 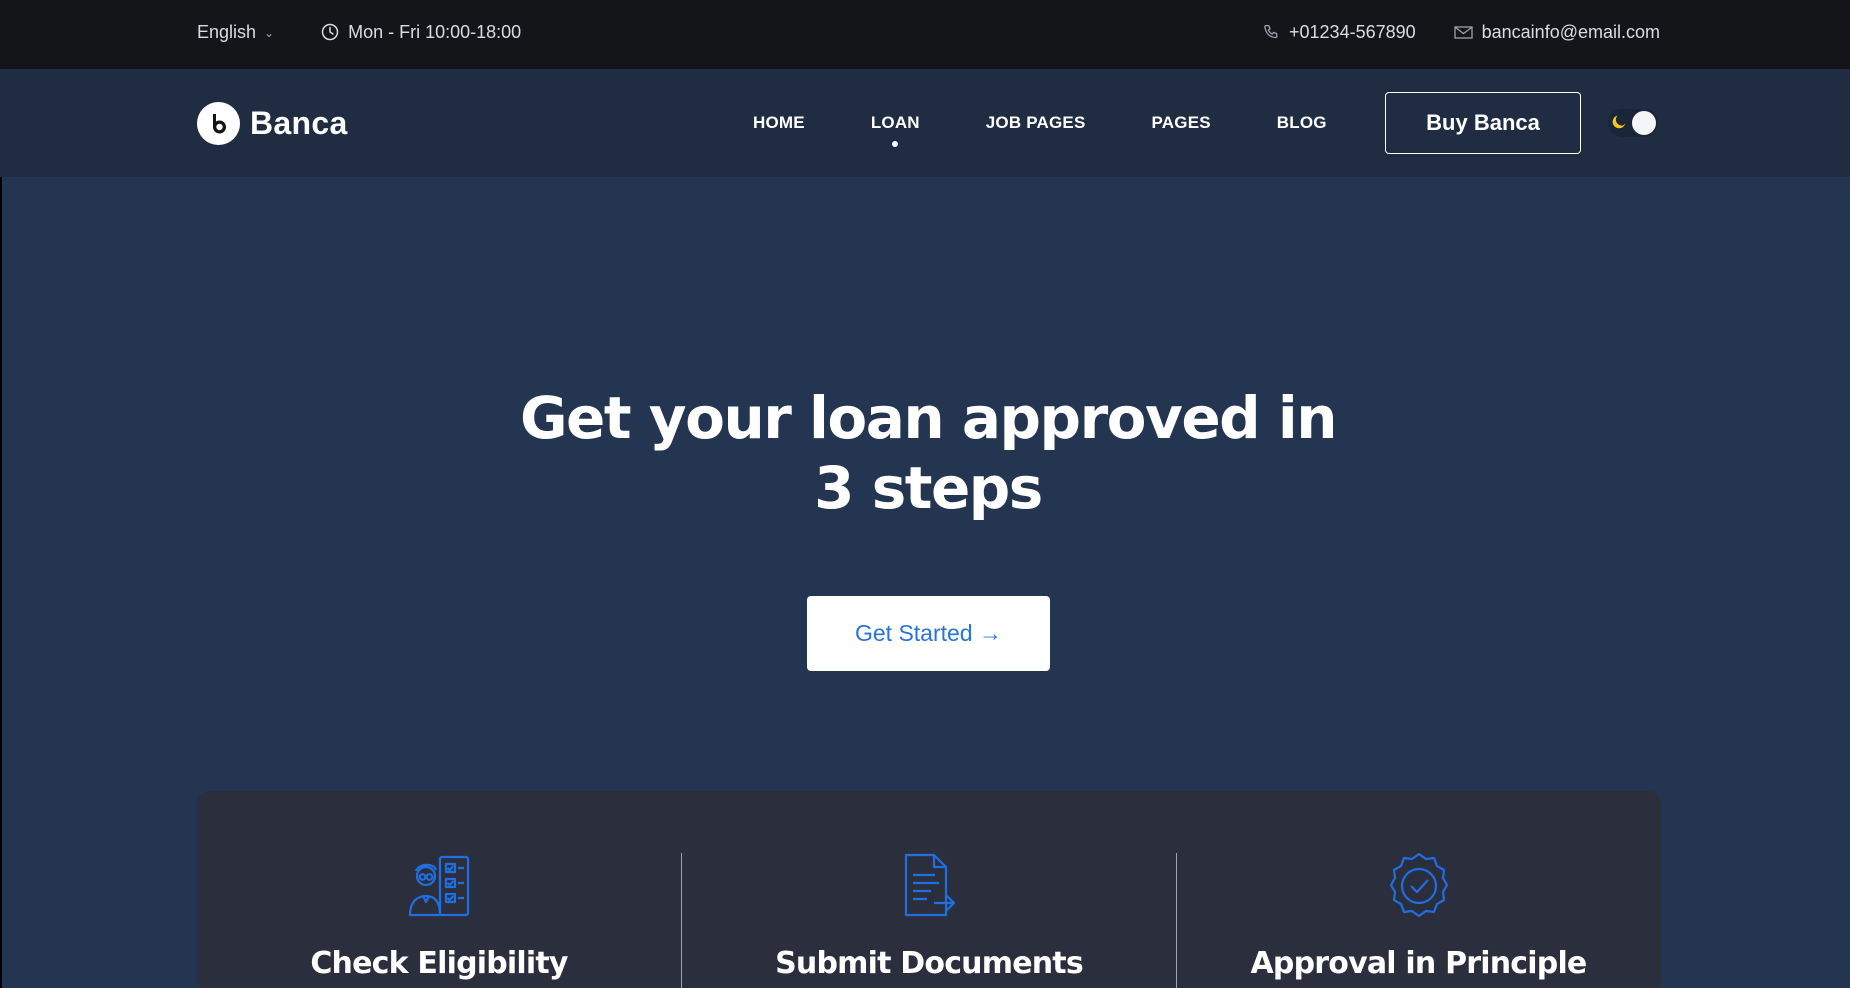 I want to click on nav-item-label: HOME, so click(x=779, y=122).